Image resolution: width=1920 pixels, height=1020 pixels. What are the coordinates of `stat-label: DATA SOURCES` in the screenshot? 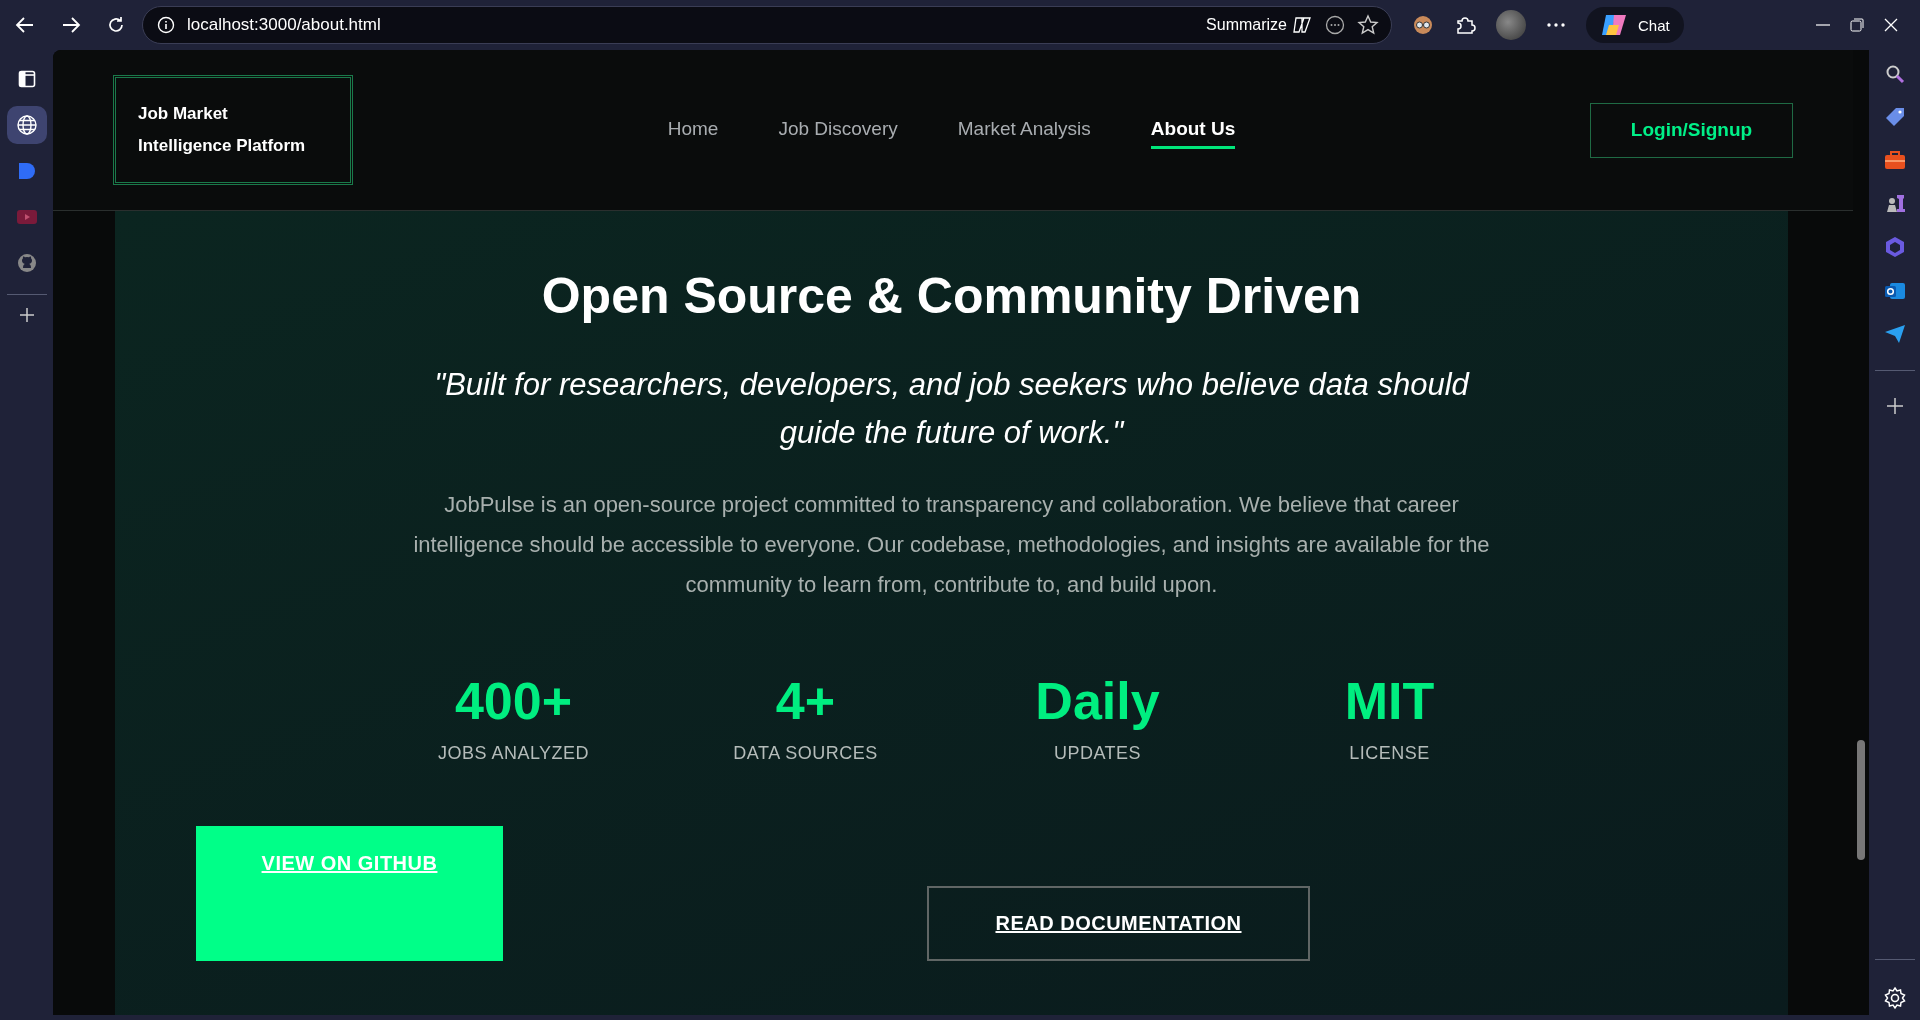 It's located at (805, 753).